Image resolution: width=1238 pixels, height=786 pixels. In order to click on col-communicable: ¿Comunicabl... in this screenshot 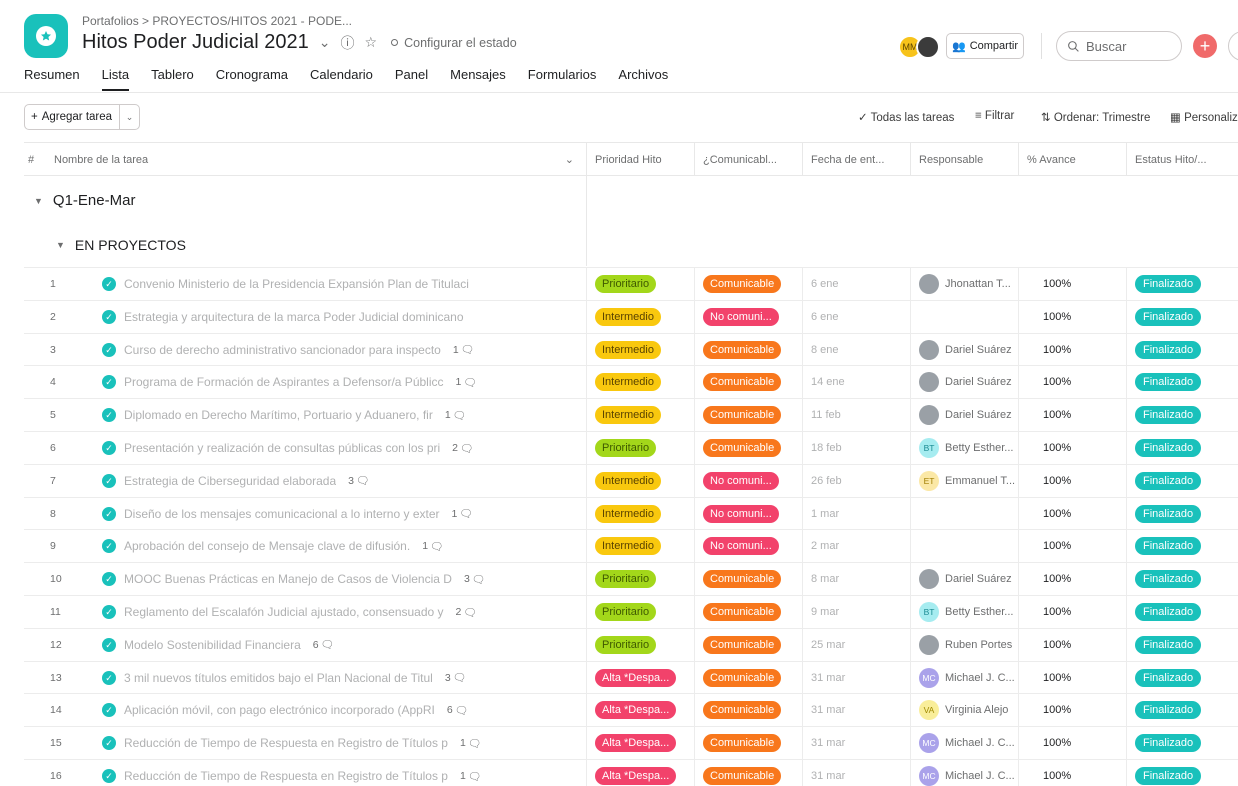, I will do `click(748, 159)`.